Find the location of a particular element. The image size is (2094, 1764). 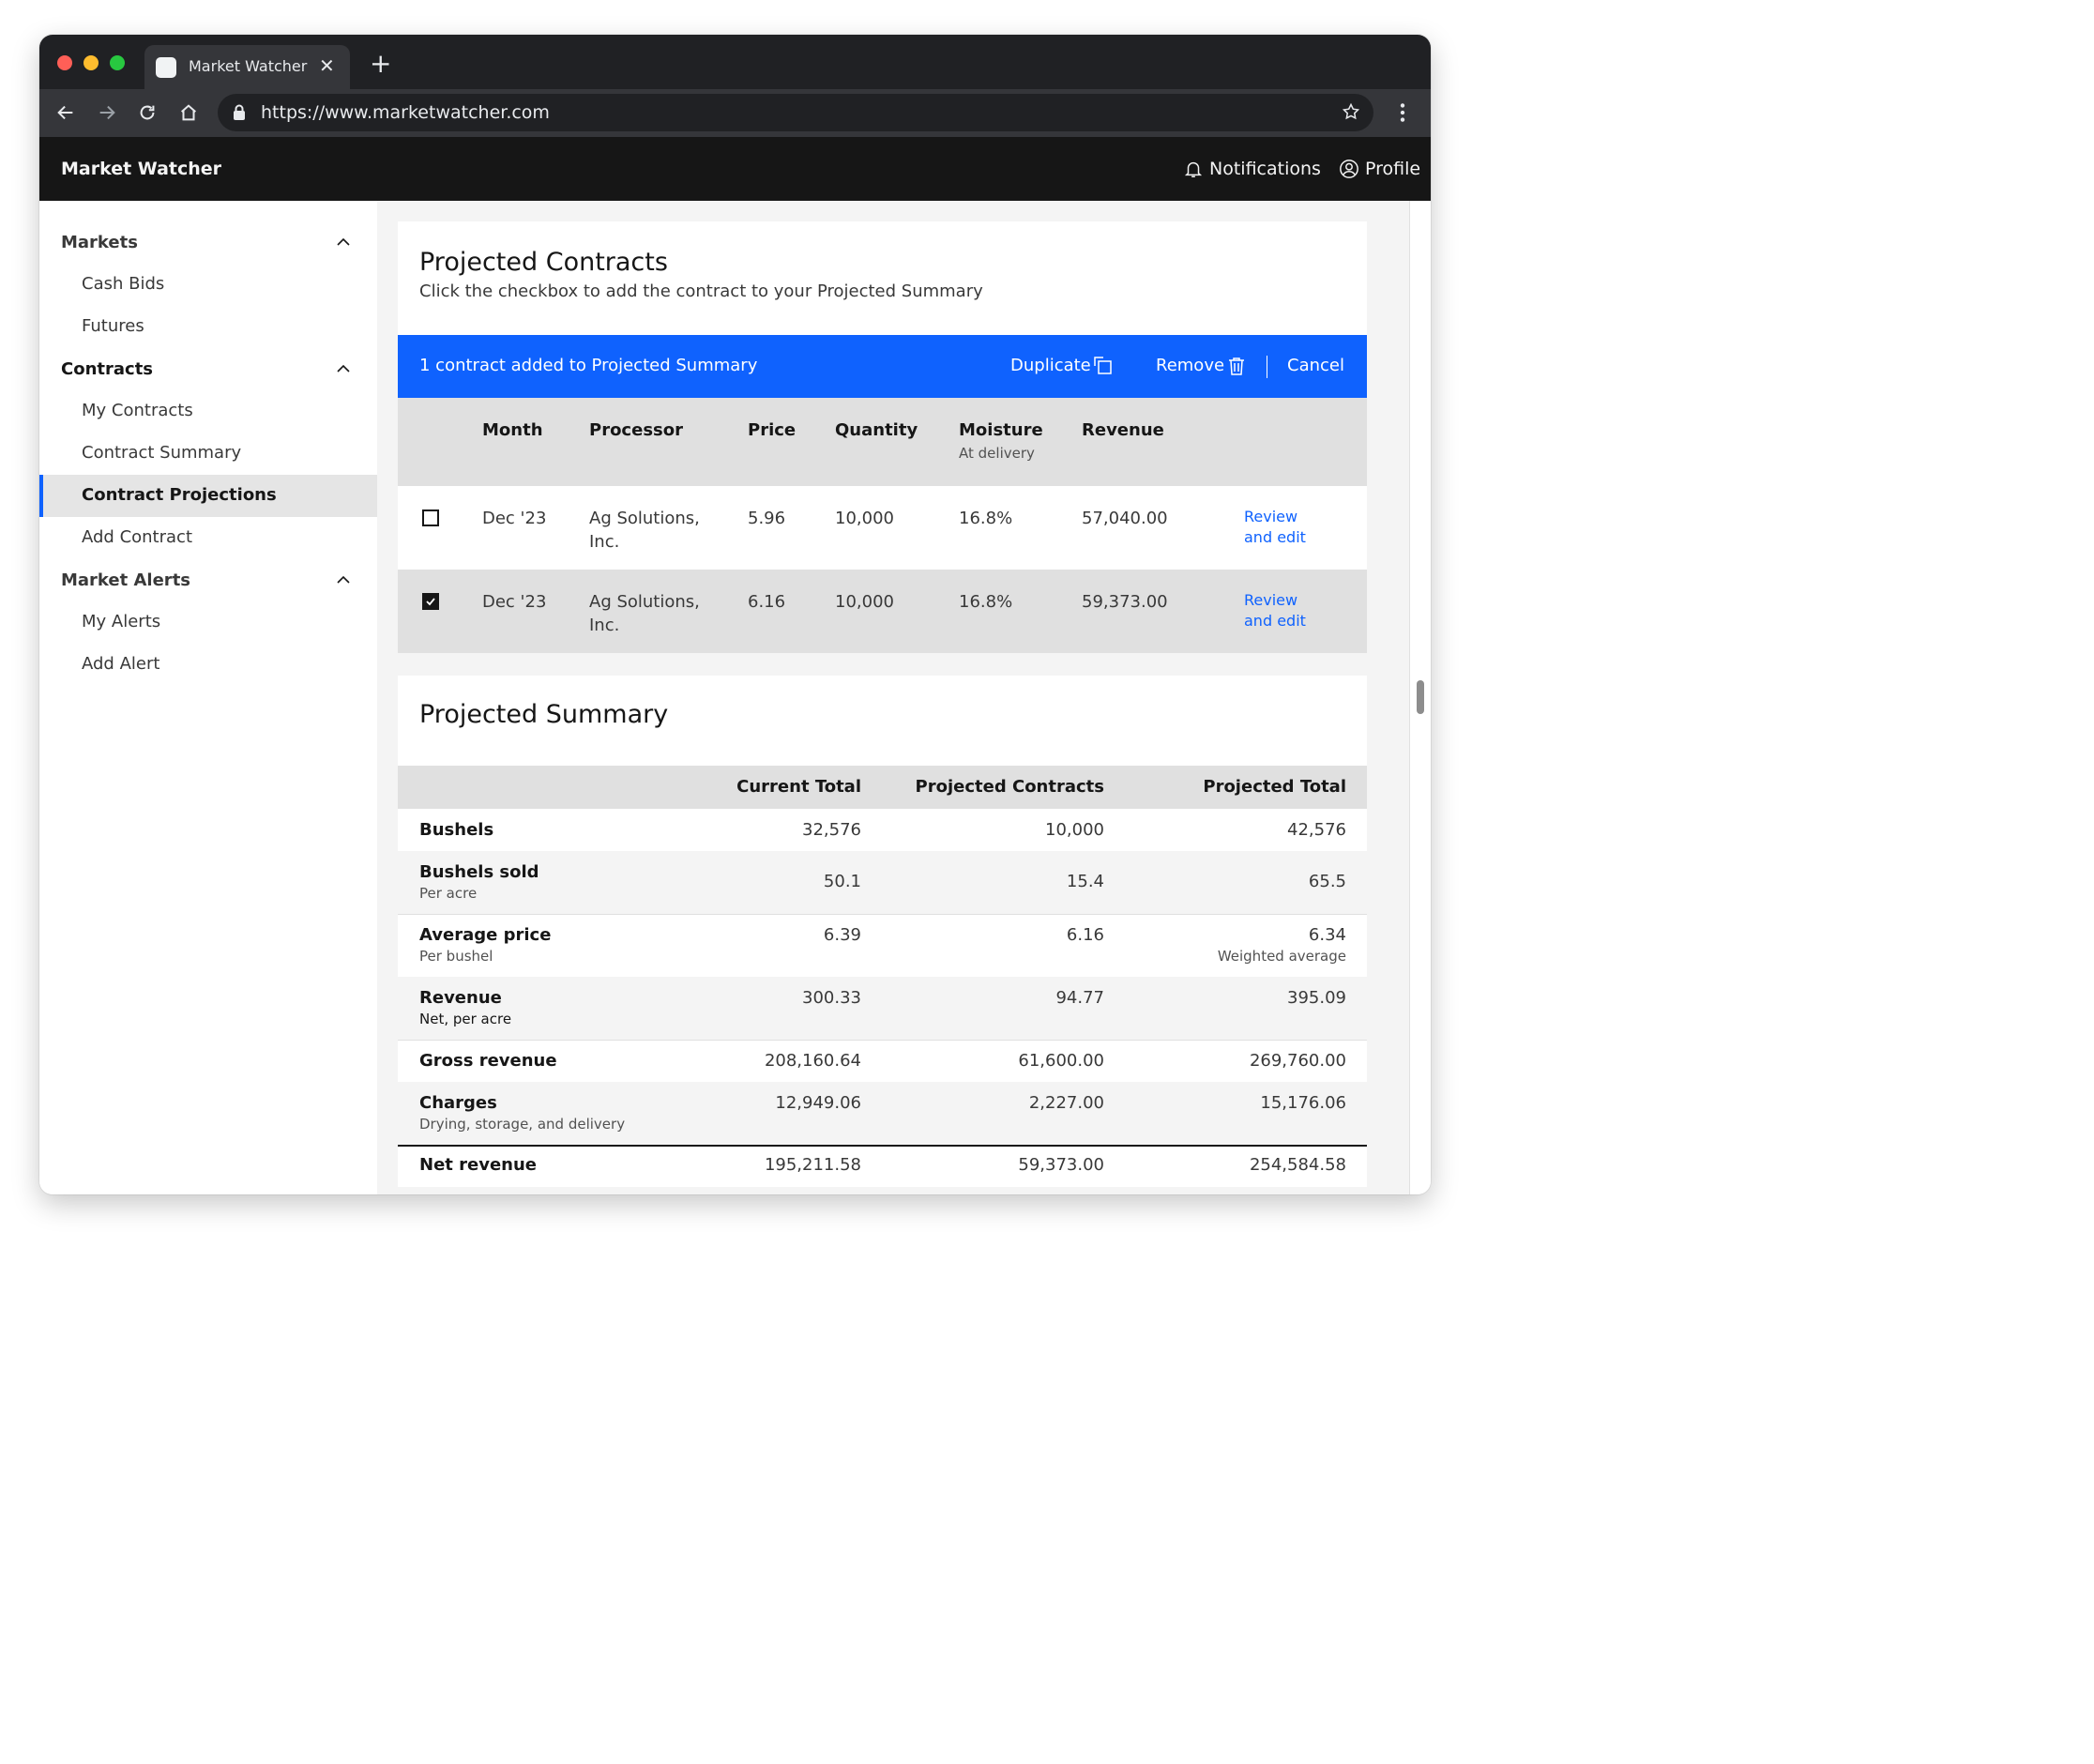

summary-row-sublabel: Drying, storage, and delivery is located at coordinates (522, 1124).